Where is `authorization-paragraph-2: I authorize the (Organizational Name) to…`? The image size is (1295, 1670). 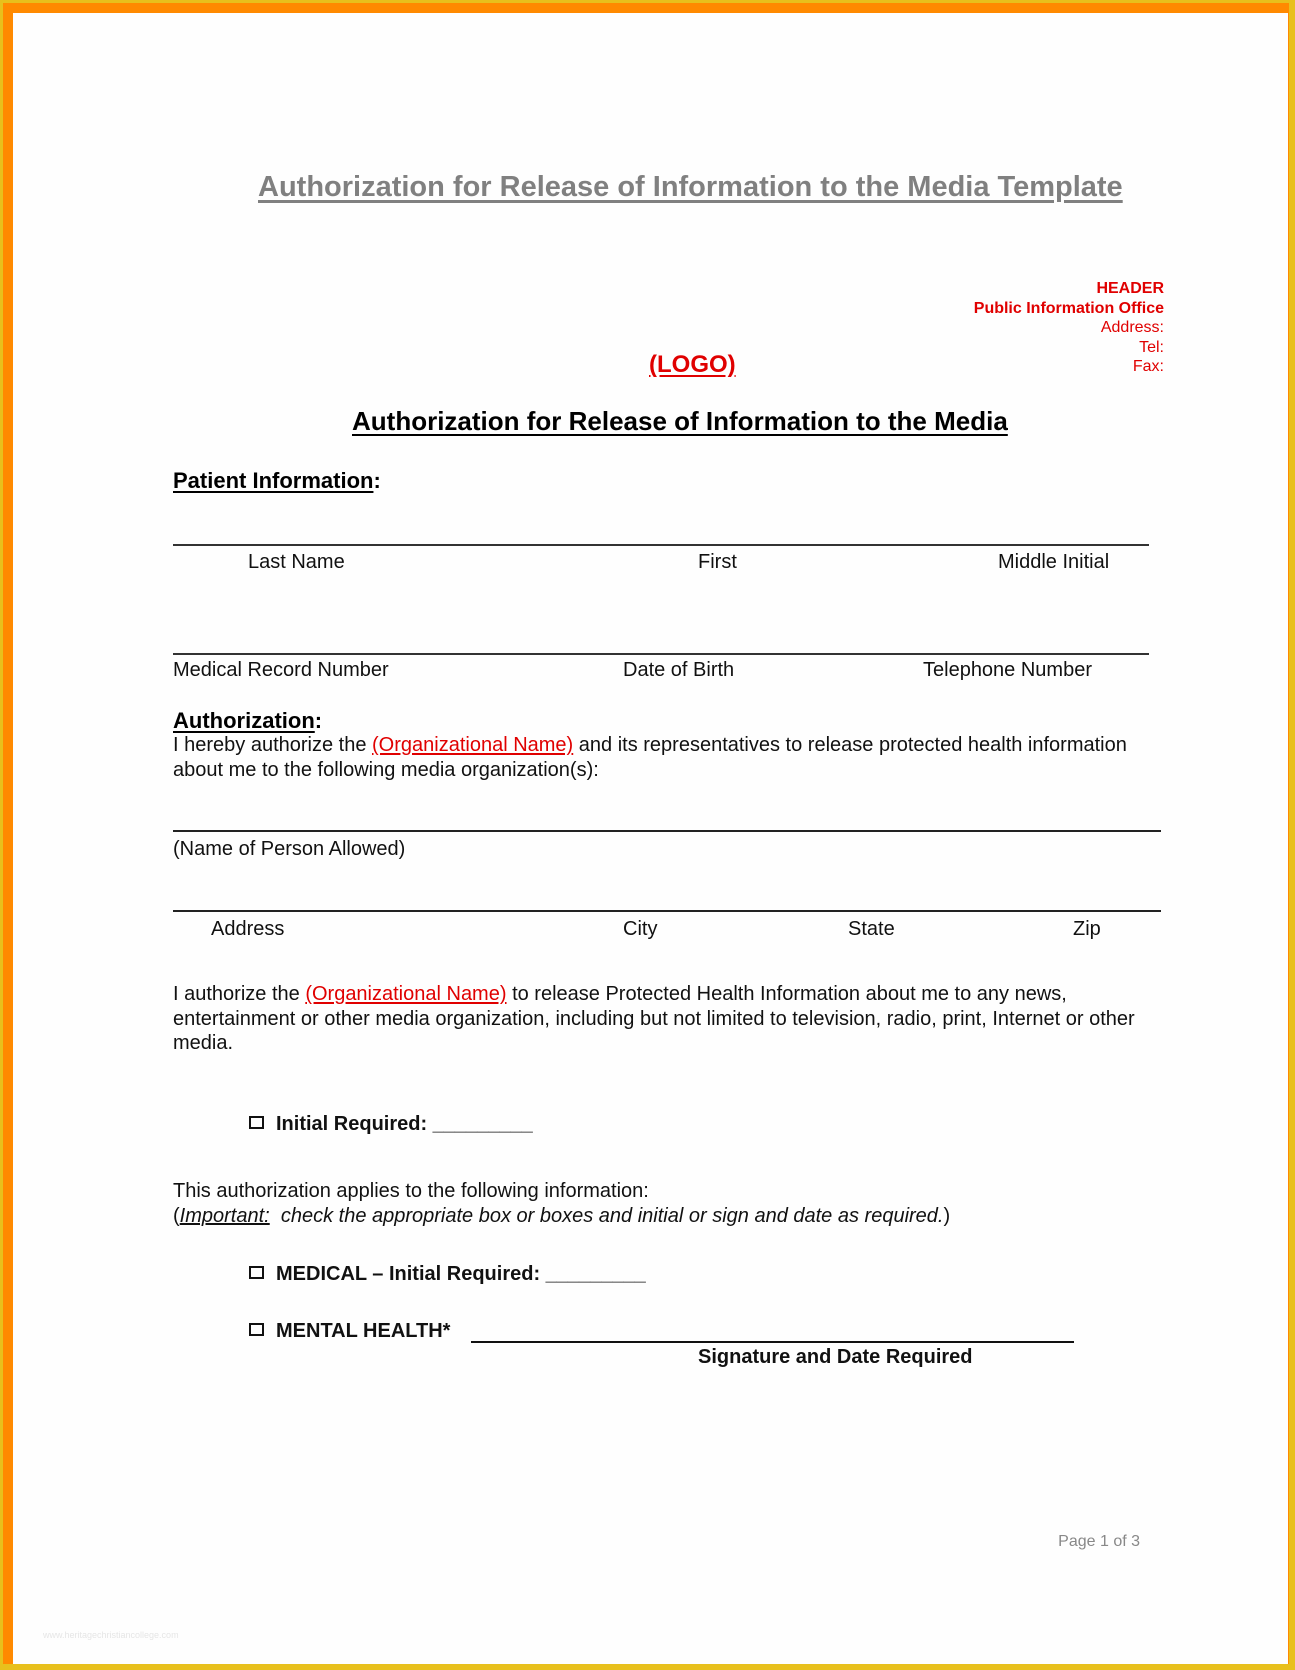
authorization-paragraph-2: I authorize the (Organizational Name) to… is located at coordinates (683, 1019).